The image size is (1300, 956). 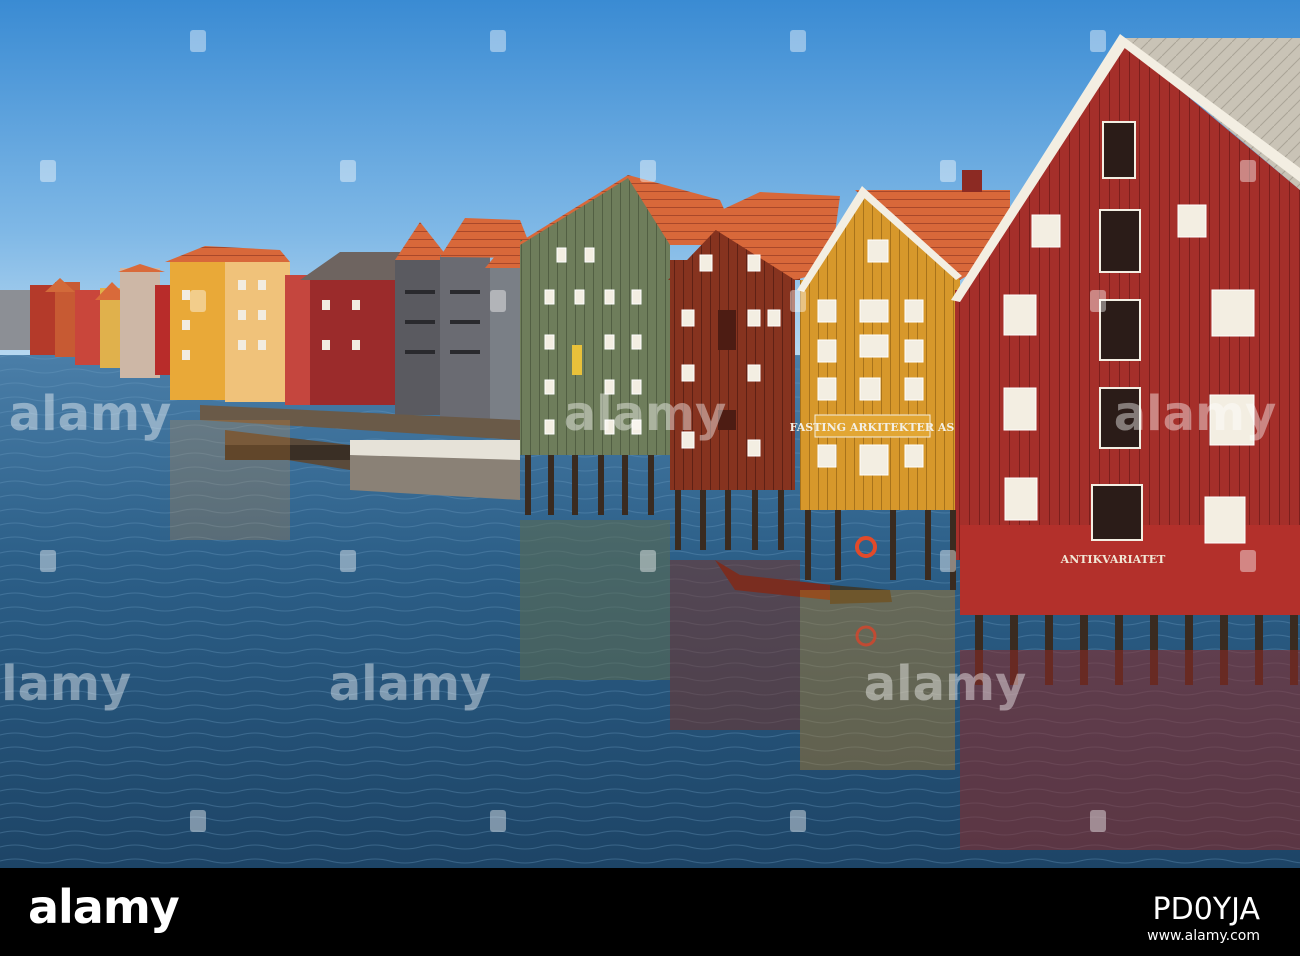 What do you see at coordinates (1113, 559) in the screenshot?
I see `antikvariatet-sign: ANTIKVARIATET` at bounding box center [1113, 559].